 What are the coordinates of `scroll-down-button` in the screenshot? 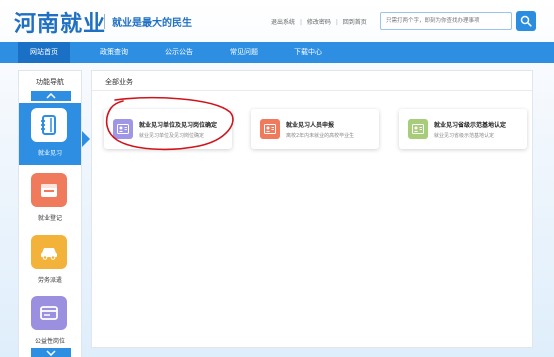 It's located at (51, 352).